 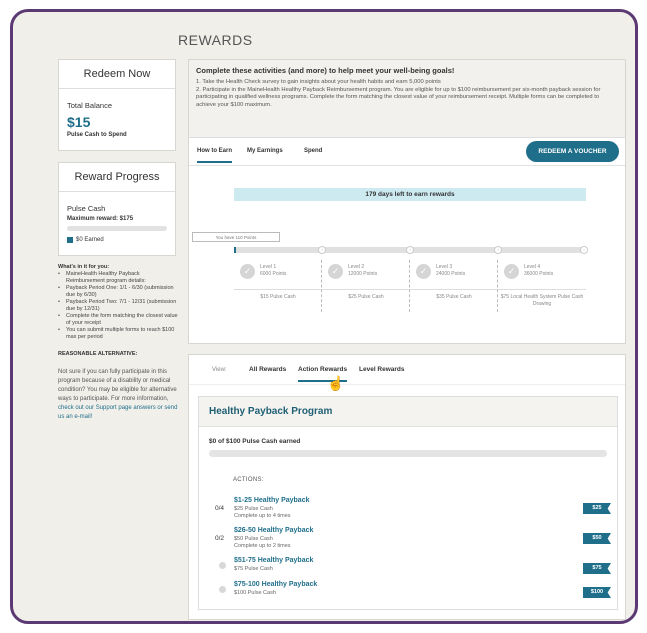 What do you see at coordinates (278, 295) in the screenshot?
I see `level-reward: $15 Pulse Cash` at bounding box center [278, 295].